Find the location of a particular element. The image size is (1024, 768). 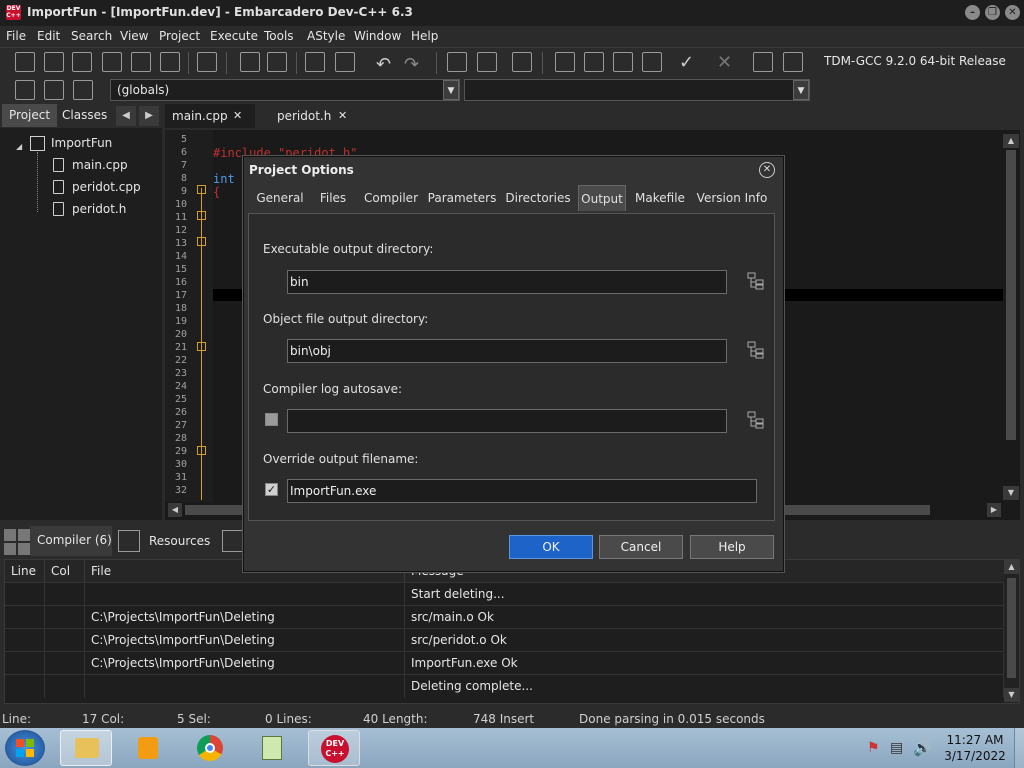

clock: 11:27 AM 3/17/2022 is located at coordinates (975, 748).